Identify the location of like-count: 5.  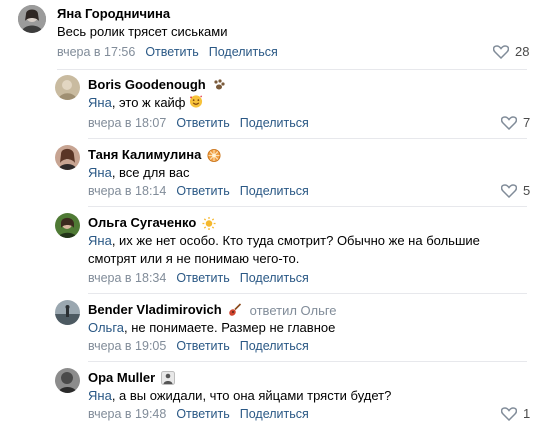
(527, 190).